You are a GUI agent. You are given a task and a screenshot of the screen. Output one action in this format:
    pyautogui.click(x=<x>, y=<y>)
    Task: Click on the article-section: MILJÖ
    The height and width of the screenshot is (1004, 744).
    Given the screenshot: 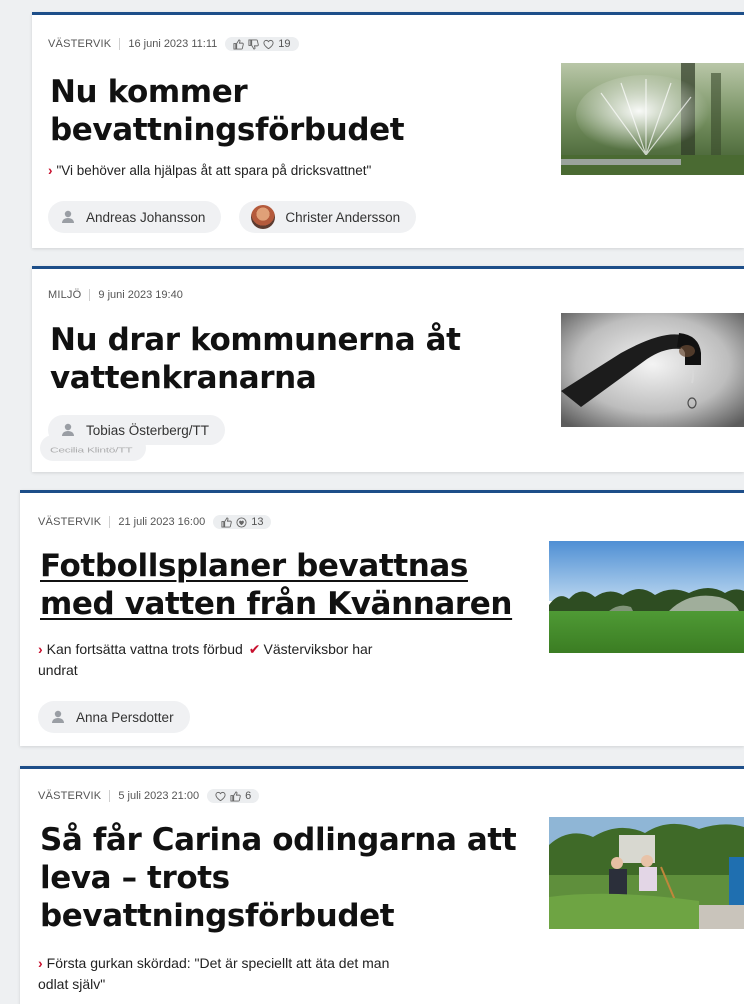 What is the action you would take?
    pyautogui.click(x=64, y=295)
    